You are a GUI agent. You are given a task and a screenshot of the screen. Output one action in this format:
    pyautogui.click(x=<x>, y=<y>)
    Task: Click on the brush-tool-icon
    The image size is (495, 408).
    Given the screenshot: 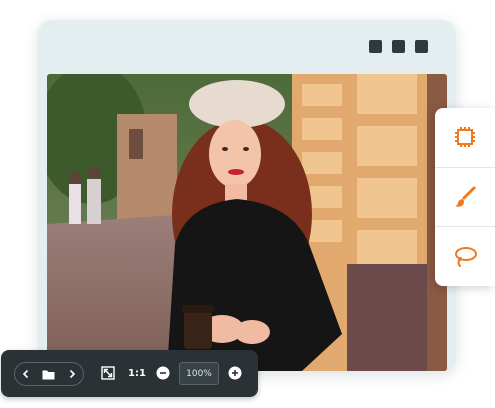 What is the action you would take?
    pyautogui.click(x=465, y=196)
    